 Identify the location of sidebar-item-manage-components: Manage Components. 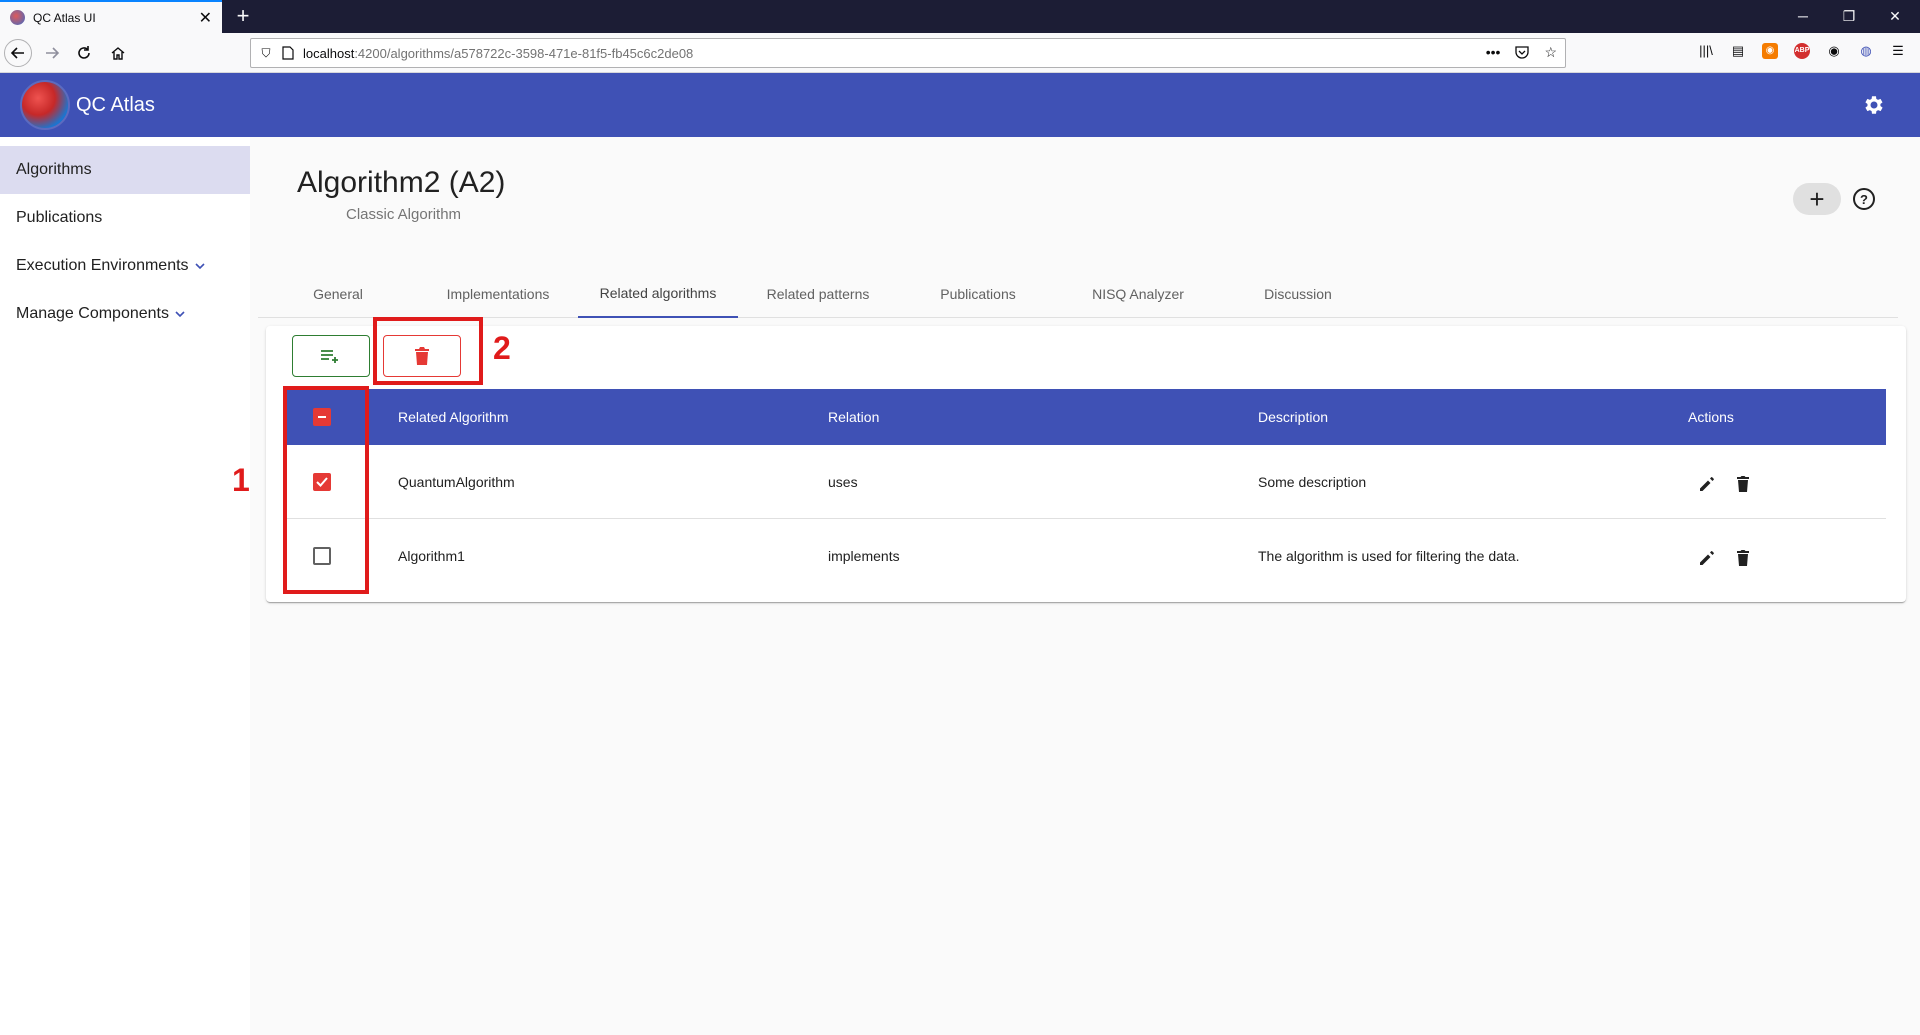
(125, 314).